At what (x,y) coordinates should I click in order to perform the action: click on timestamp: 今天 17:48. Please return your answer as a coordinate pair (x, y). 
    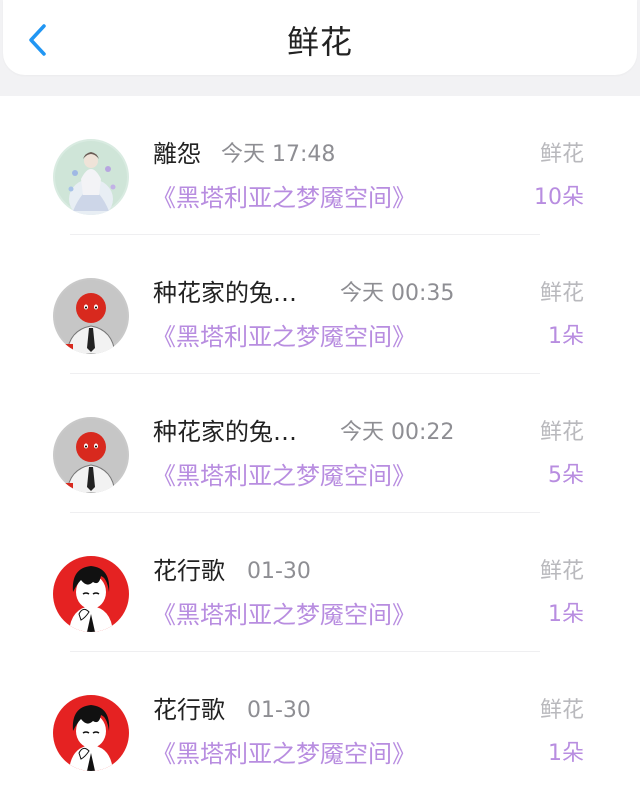
    Looking at the image, I should click on (278, 154).